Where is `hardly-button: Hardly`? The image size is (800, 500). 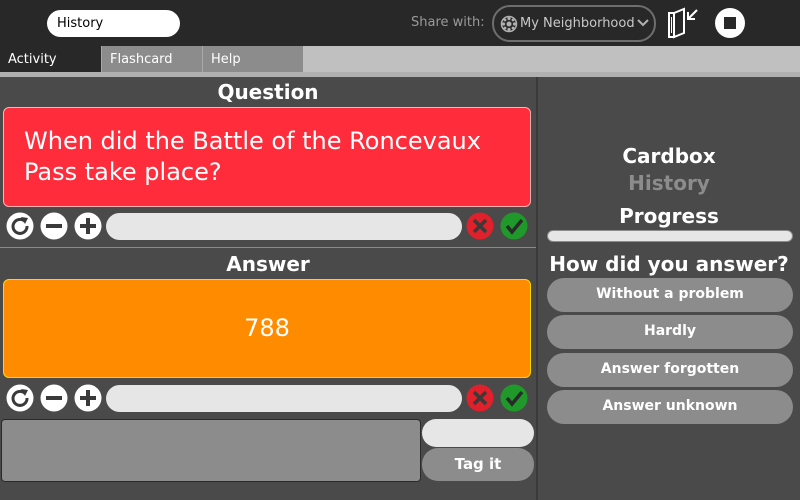 hardly-button: Hardly is located at coordinates (670, 332).